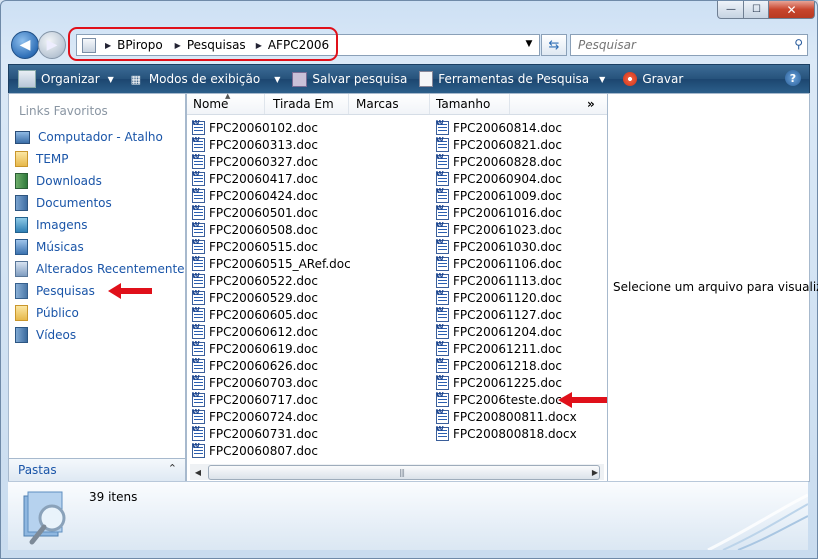 This screenshot has width=818, height=559. I want to click on file-name: FPC20060508.doc, so click(263, 229).